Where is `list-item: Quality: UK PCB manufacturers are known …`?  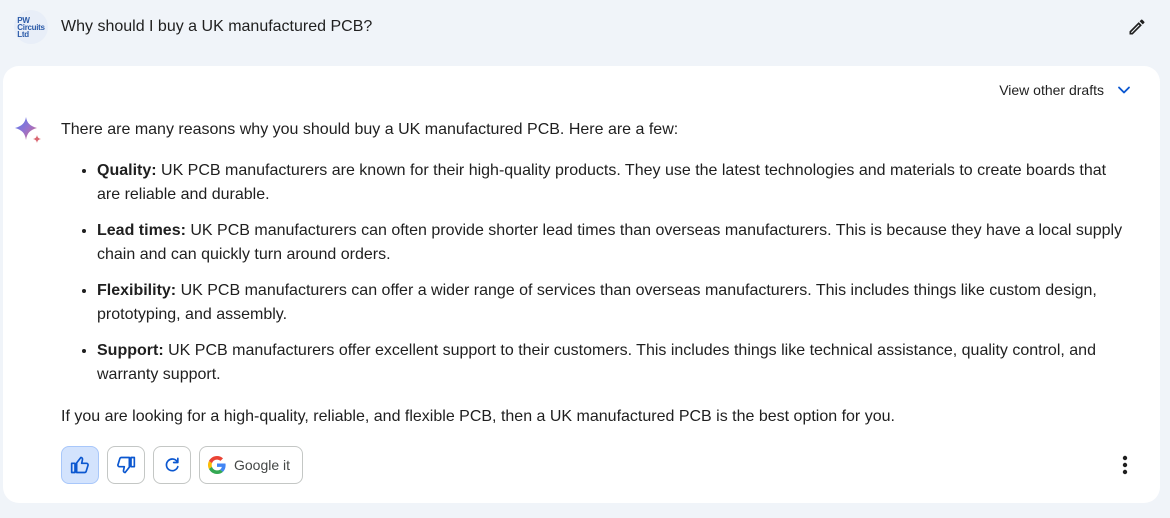
list-item: Quality: UK PCB manufacturers are known … is located at coordinates (614, 182).